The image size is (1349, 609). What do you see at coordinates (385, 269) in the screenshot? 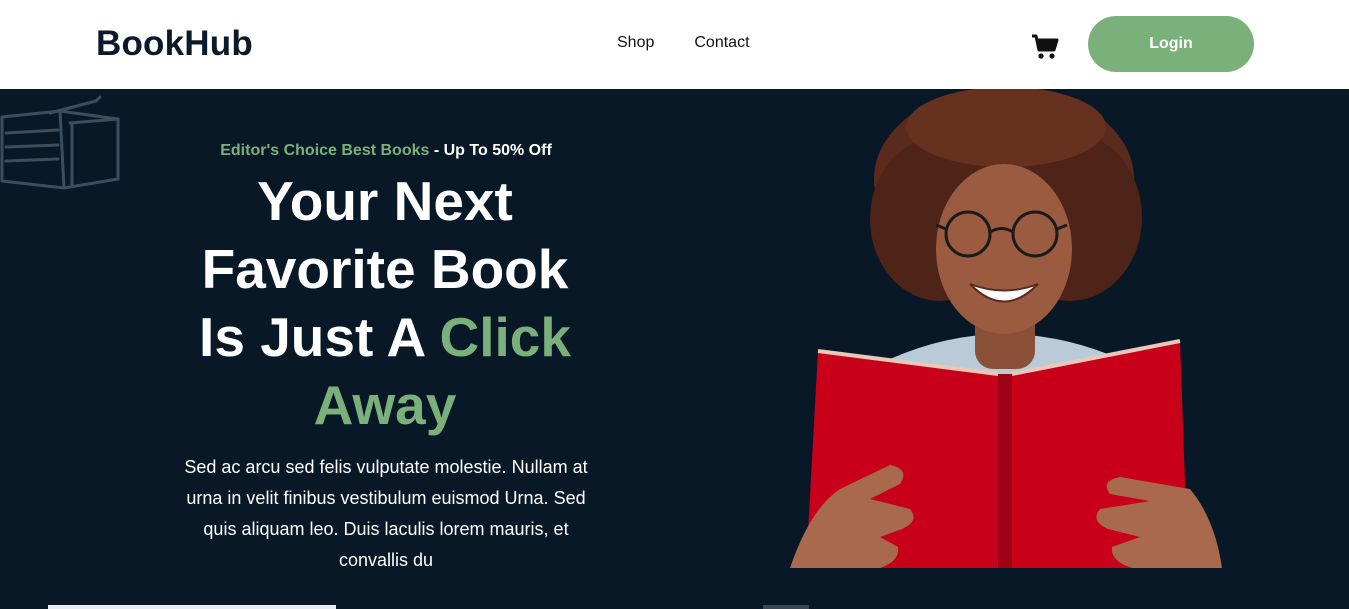
I see `headline-line-2: Favorite Book` at bounding box center [385, 269].